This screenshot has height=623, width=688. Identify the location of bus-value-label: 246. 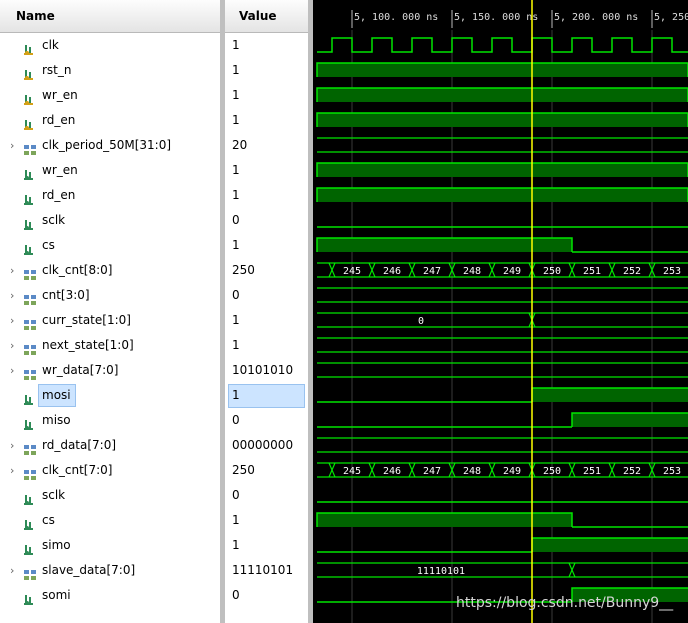
(392, 471).